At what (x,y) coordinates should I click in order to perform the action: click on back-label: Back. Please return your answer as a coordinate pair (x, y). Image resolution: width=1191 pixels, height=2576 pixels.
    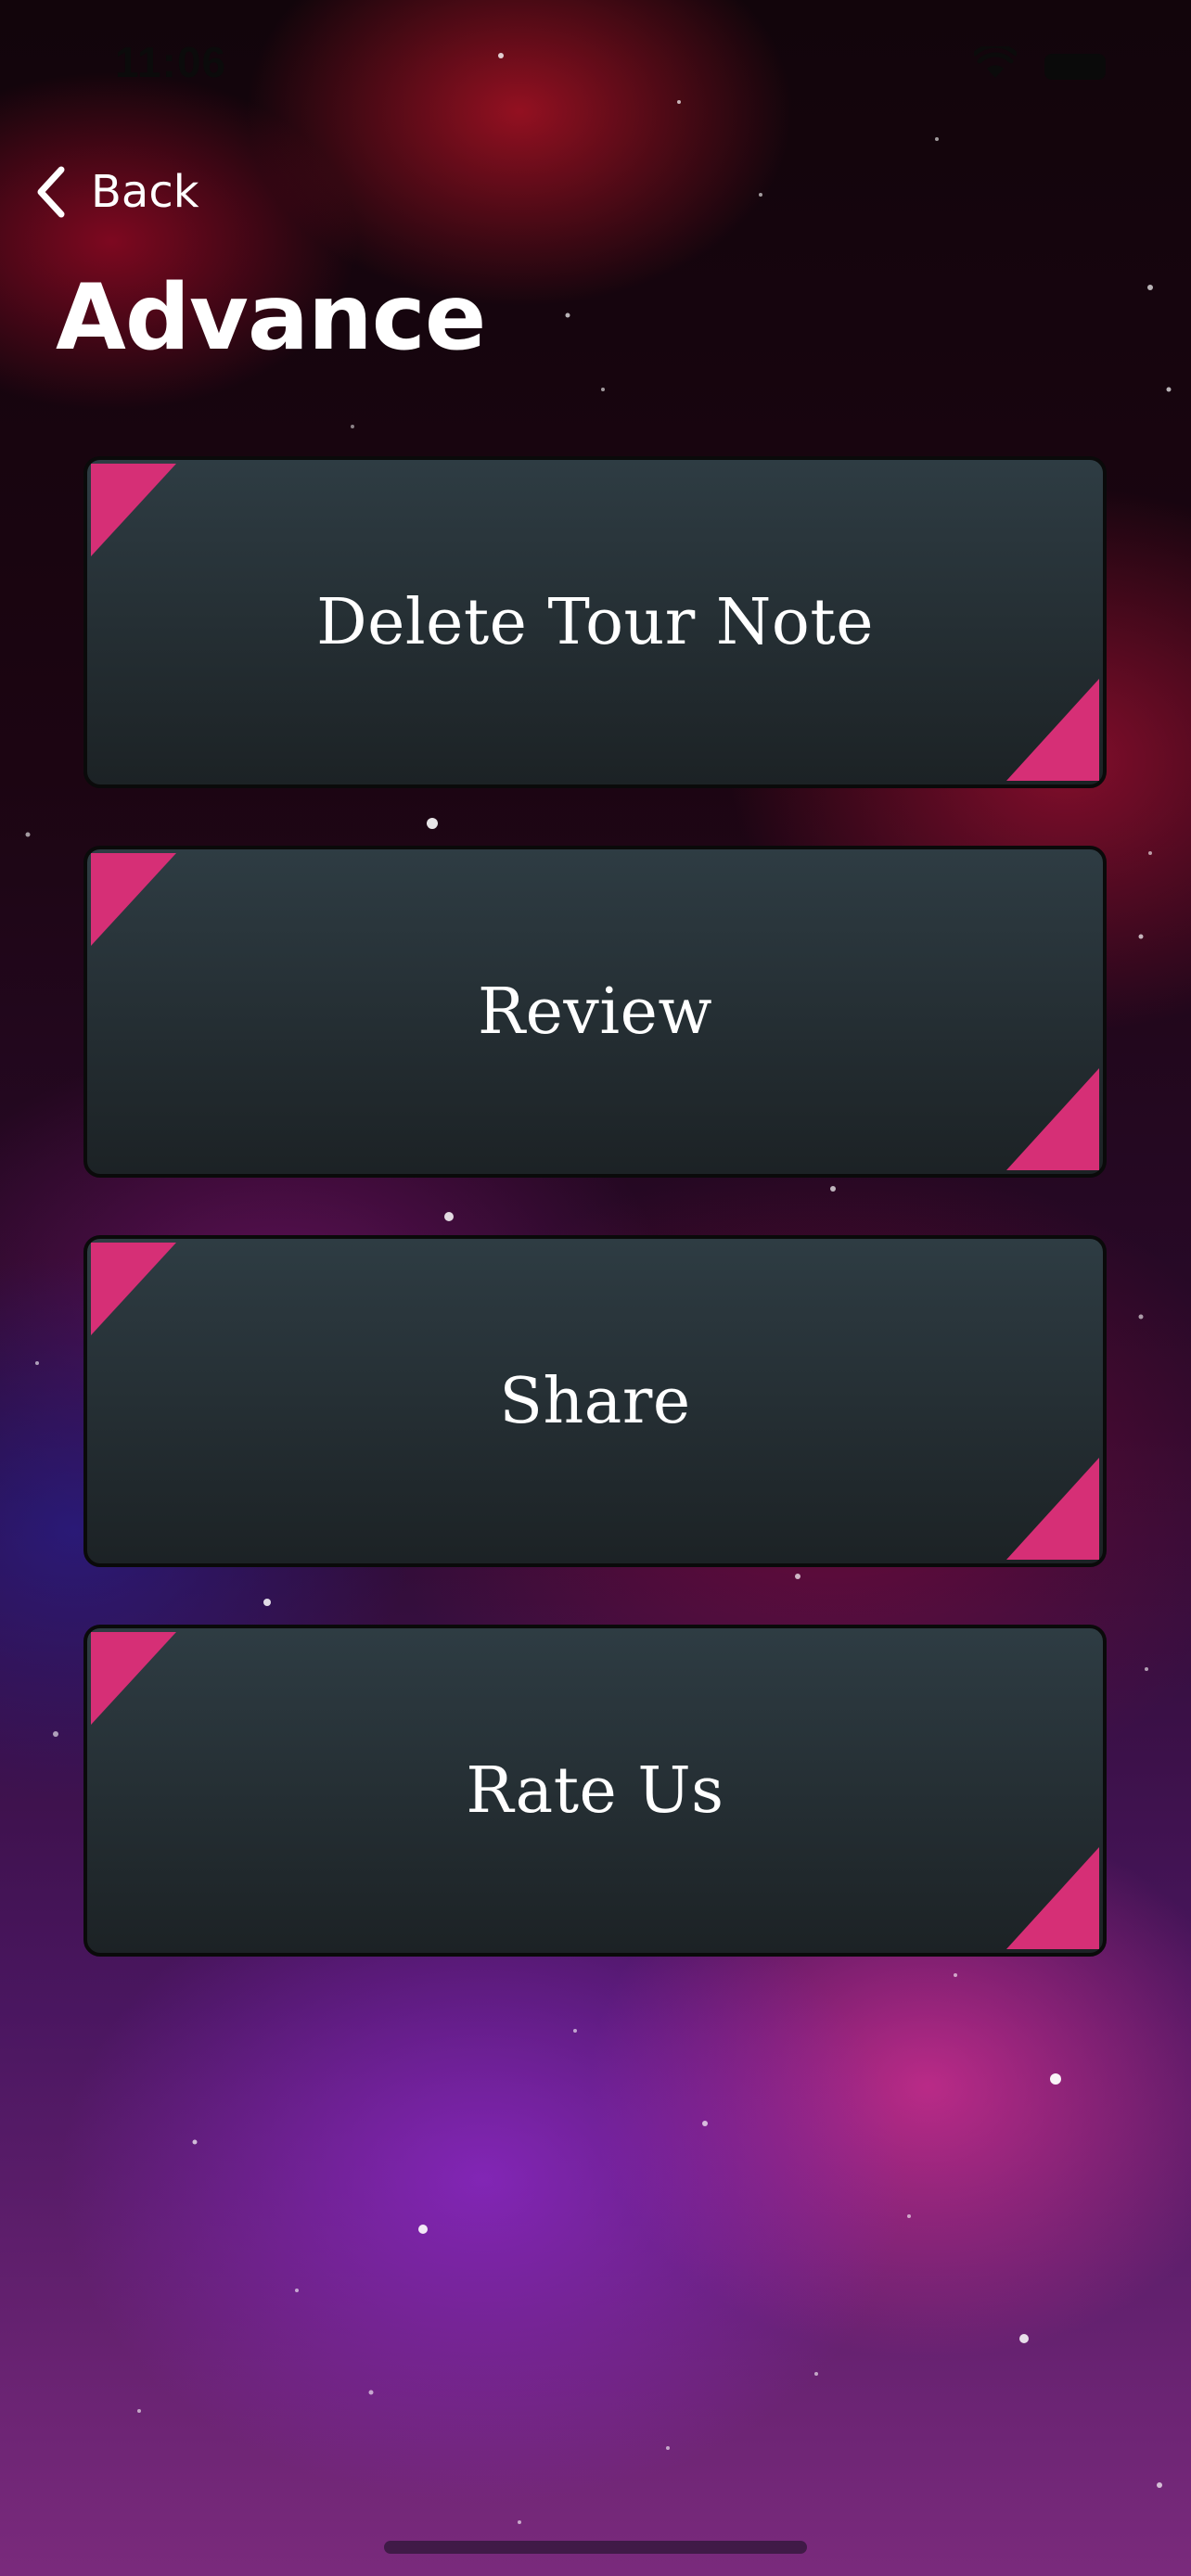
    Looking at the image, I should click on (145, 192).